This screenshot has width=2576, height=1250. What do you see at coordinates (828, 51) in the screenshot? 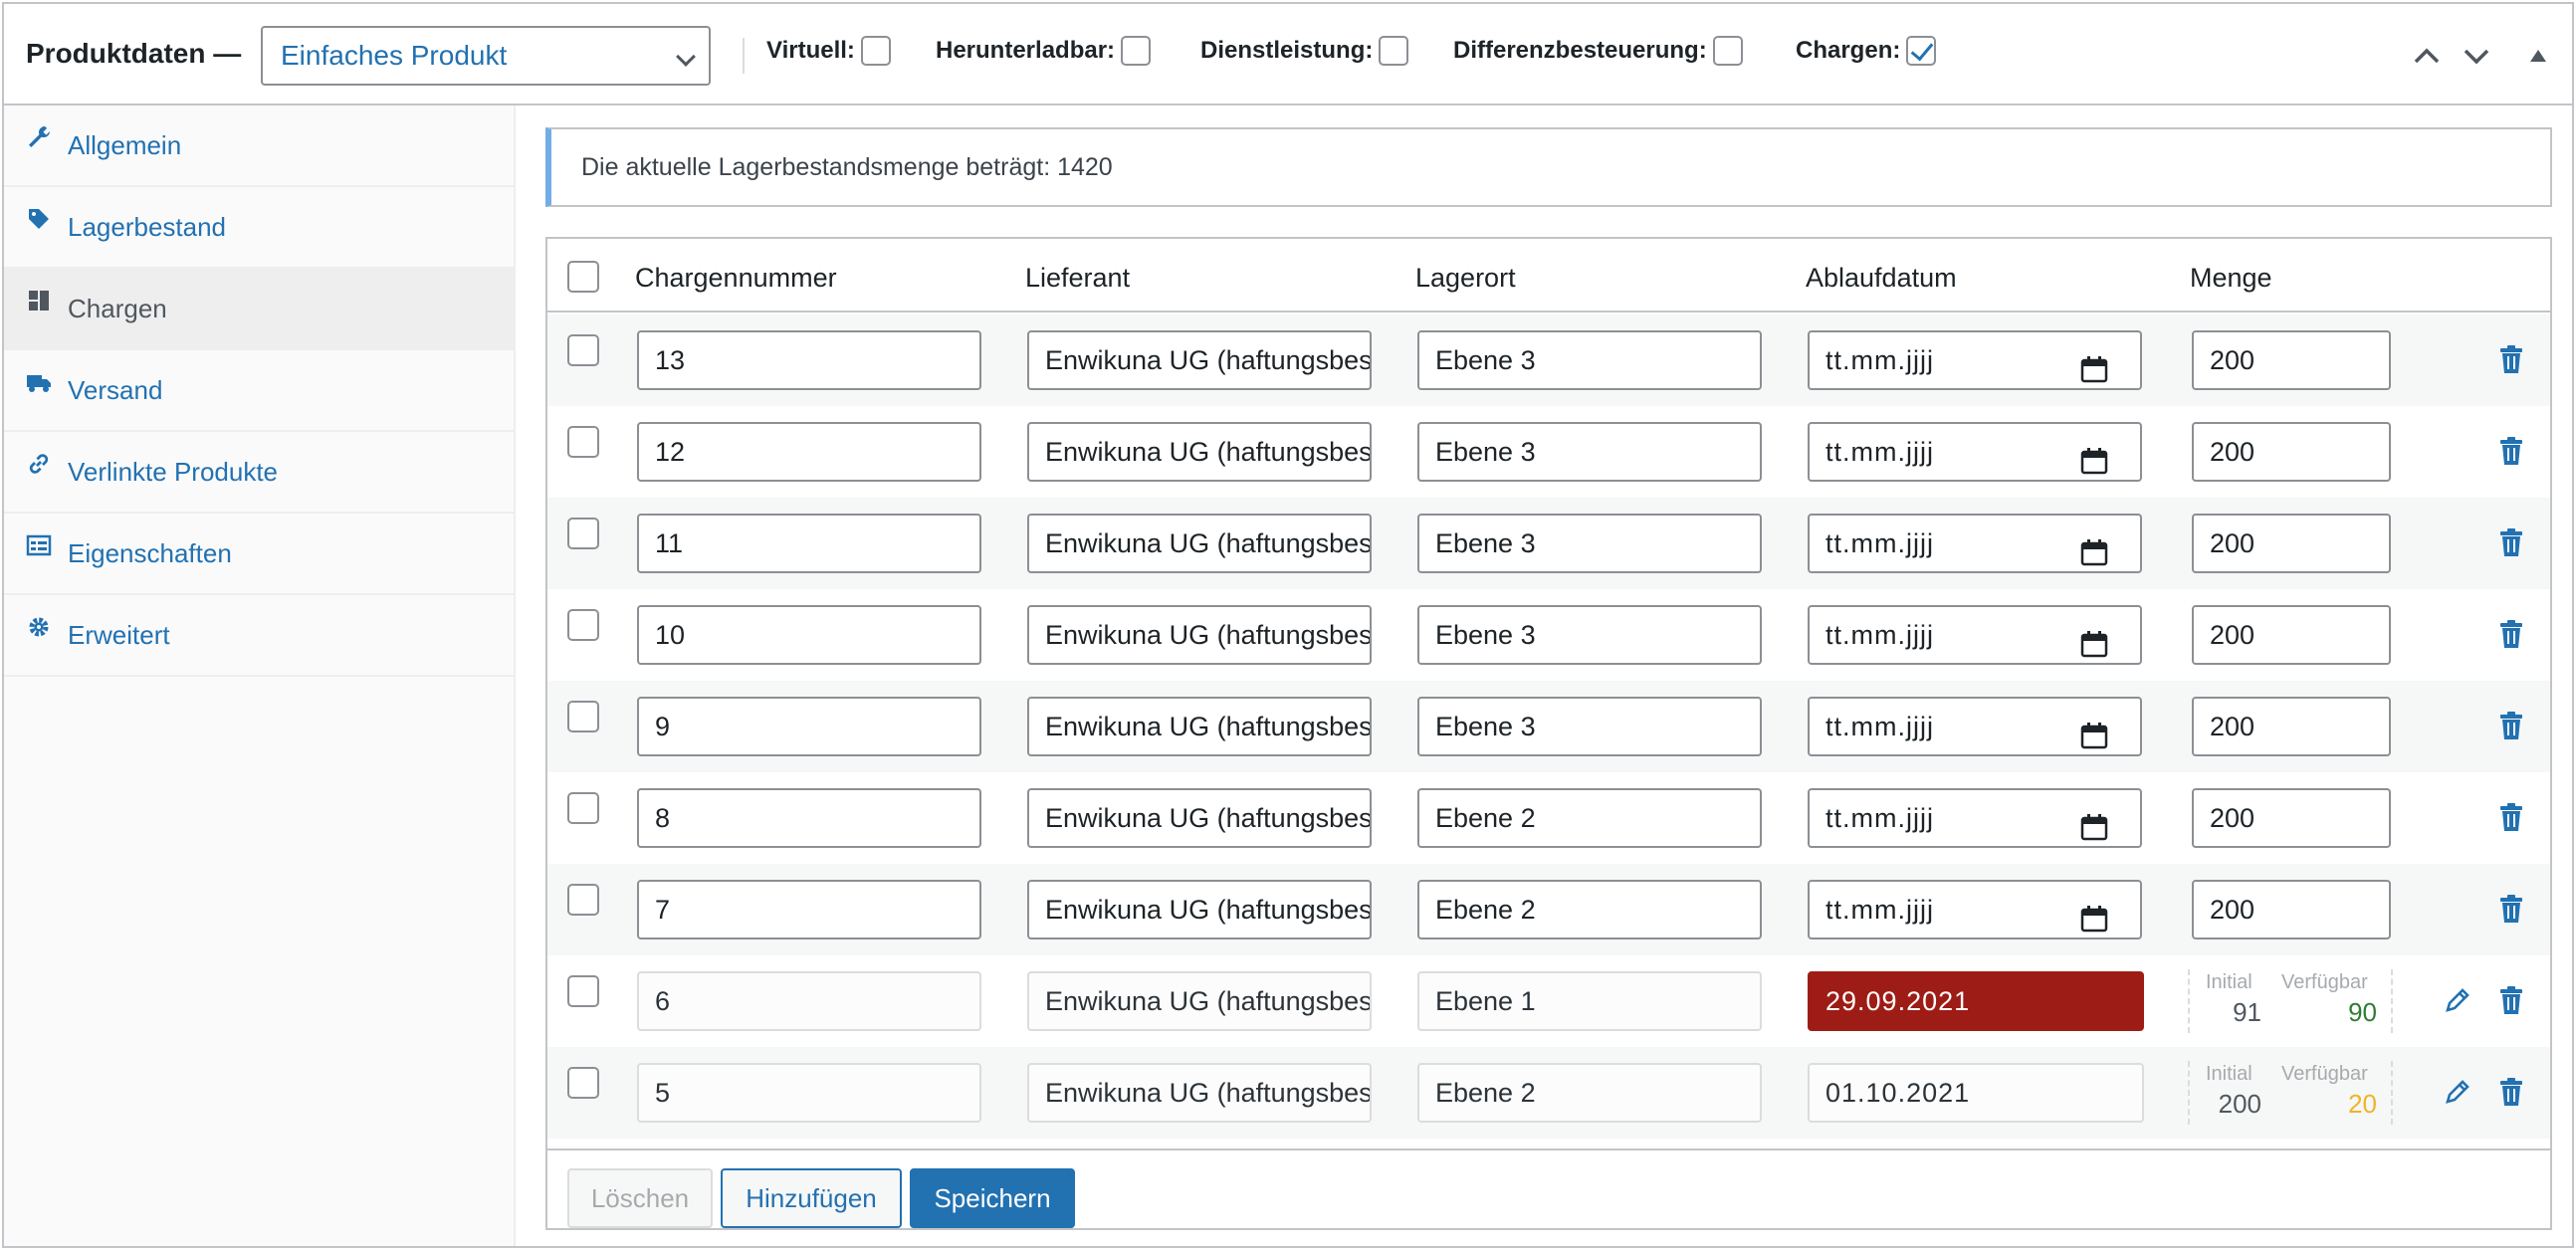
I see `option-virtual: Virtuell:` at bounding box center [828, 51].